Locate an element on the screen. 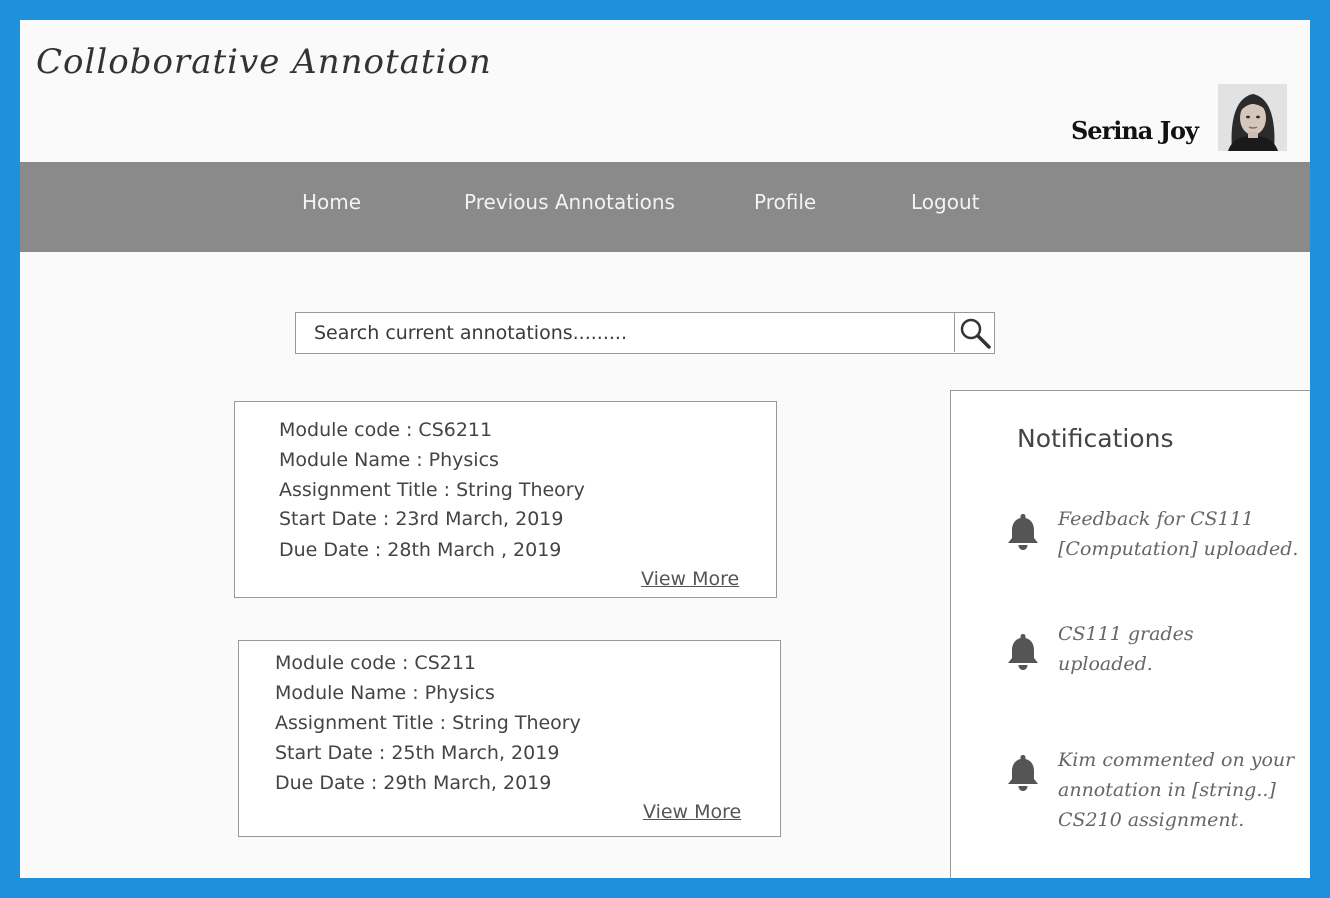 The height and width of the screenshot is (898, 1330). search-bar is located at coordinates (645, 333).